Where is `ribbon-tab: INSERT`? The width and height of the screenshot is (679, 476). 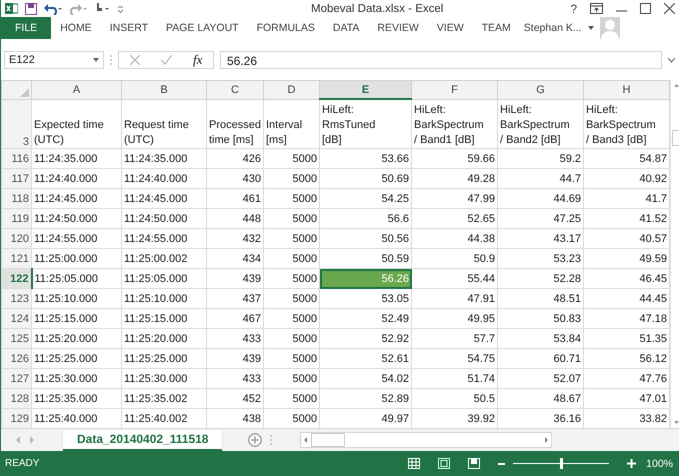
ribbon-tab: INSERT is located at coordinates (129, 28).